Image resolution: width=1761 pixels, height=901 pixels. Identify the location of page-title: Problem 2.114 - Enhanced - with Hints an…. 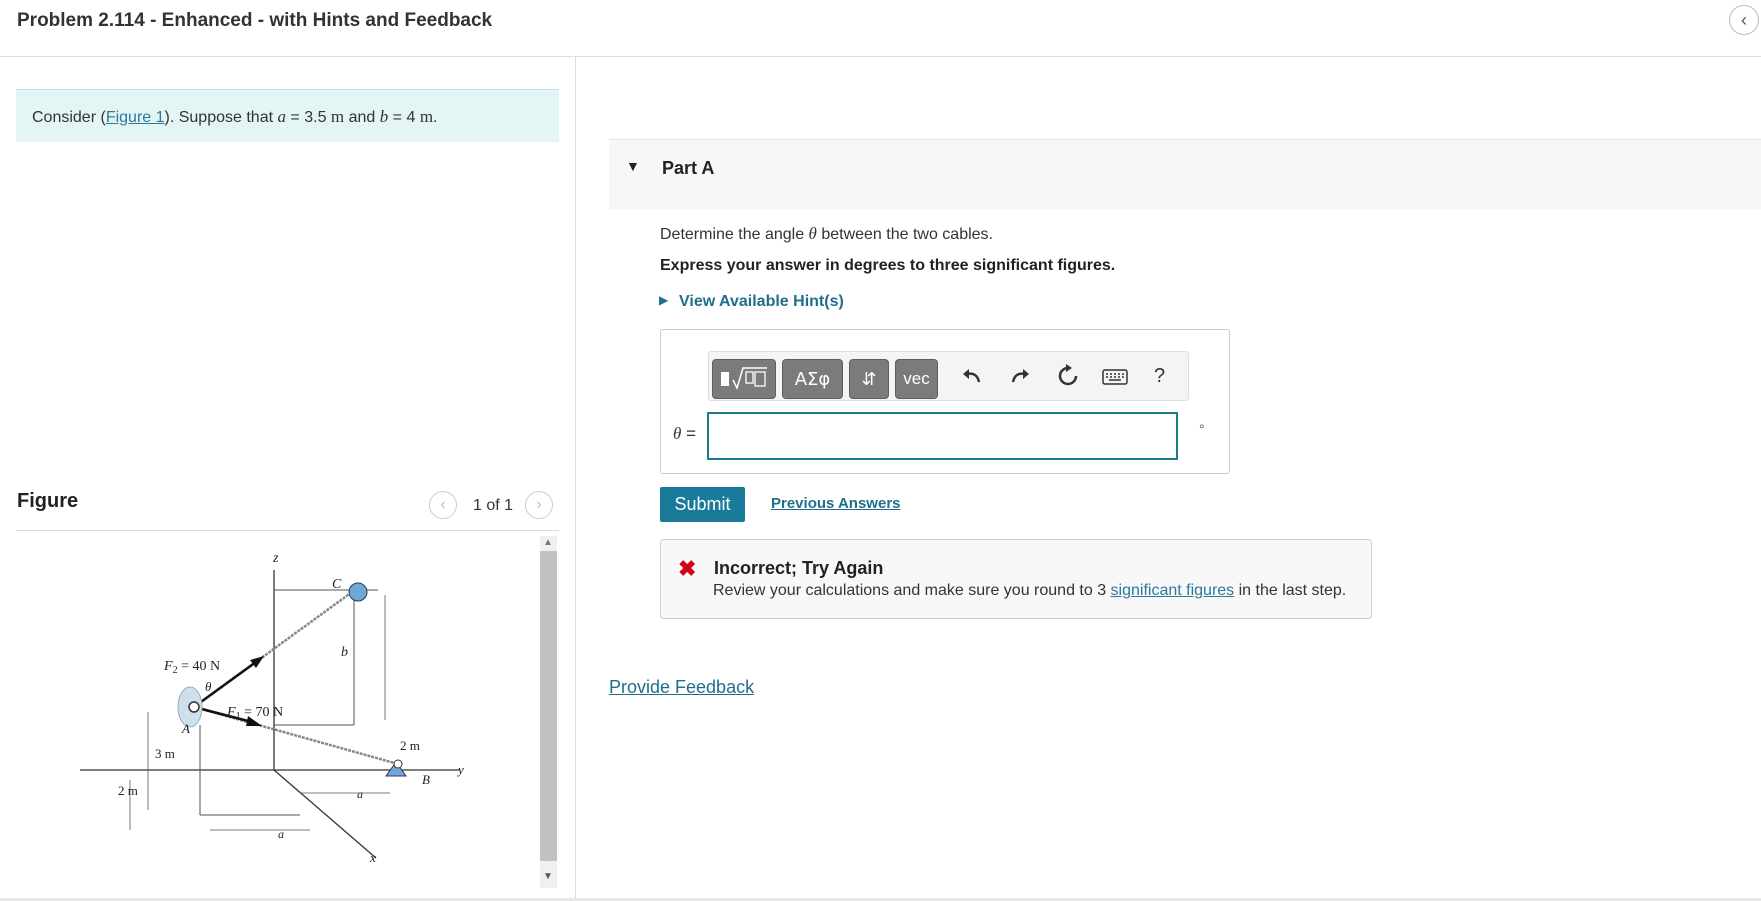
(255, 20).